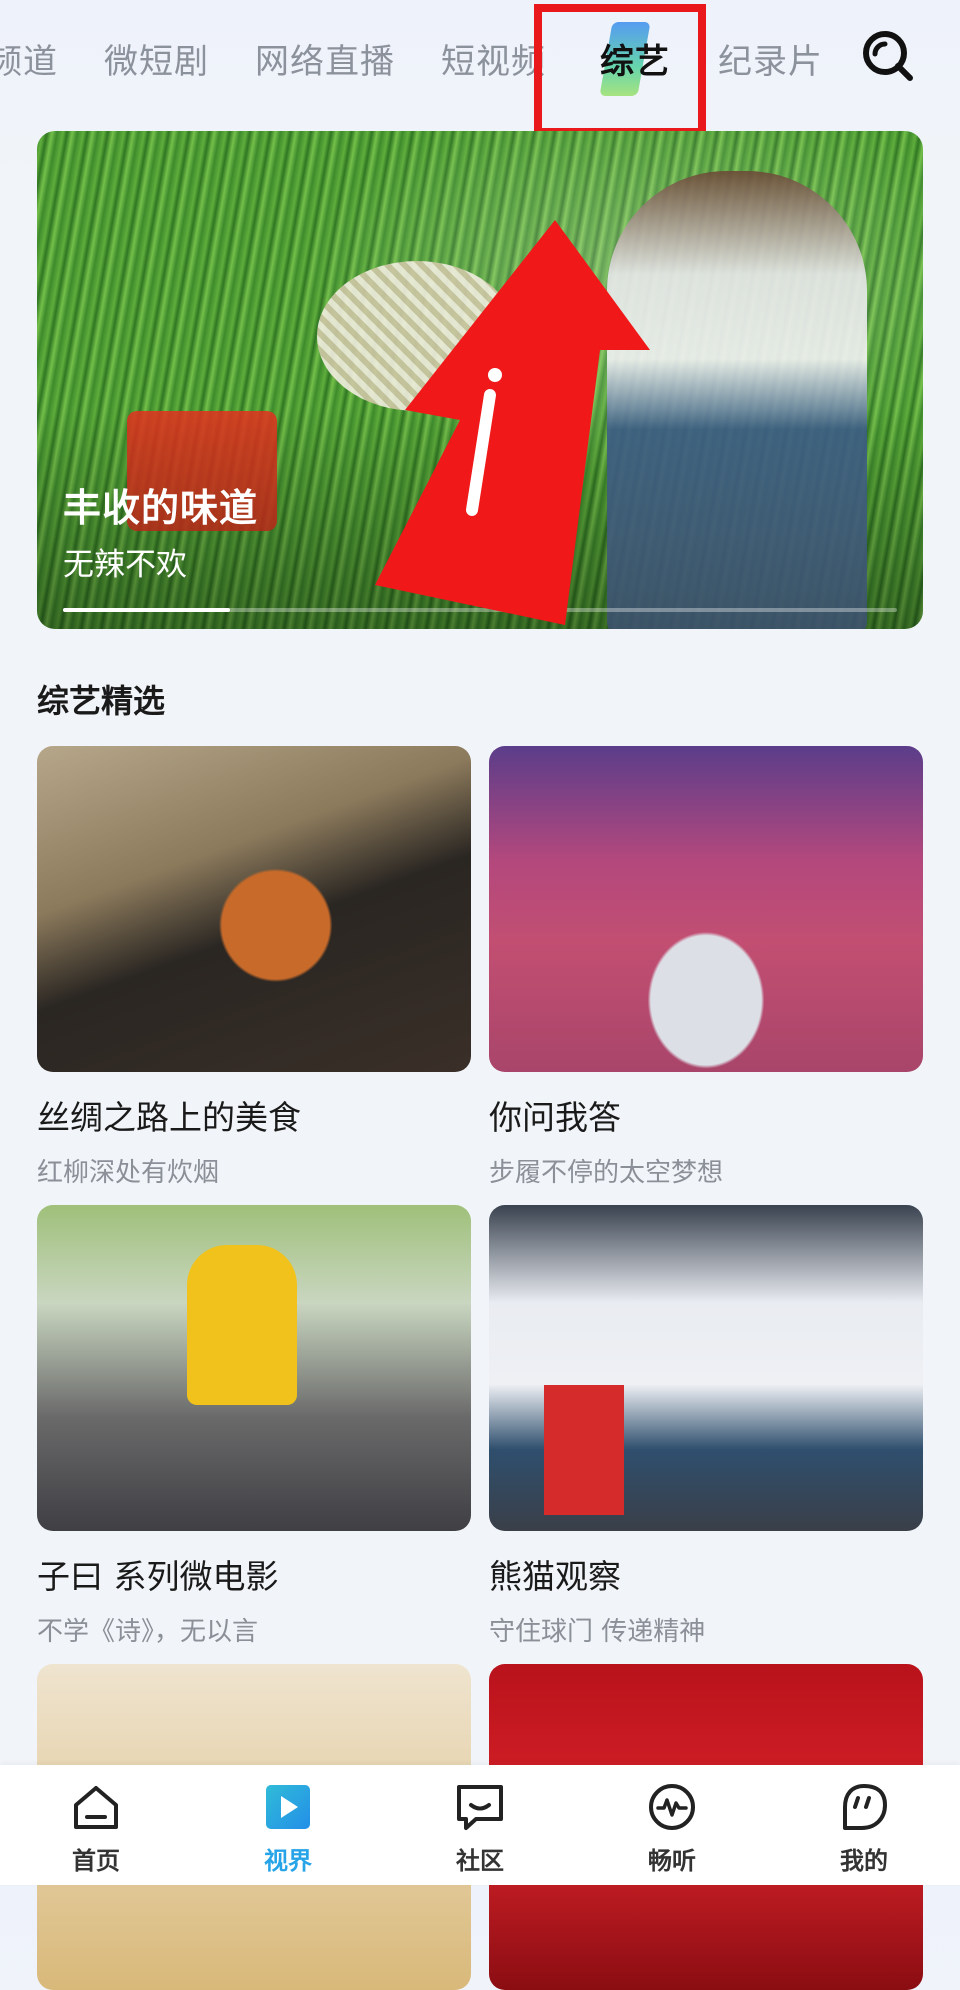 This screenshot has width=960, height=1990. Describe the element at coordinates (169, 1117) in the screenshot. I see `program-title: 丝绸之路上的美食` at that location.